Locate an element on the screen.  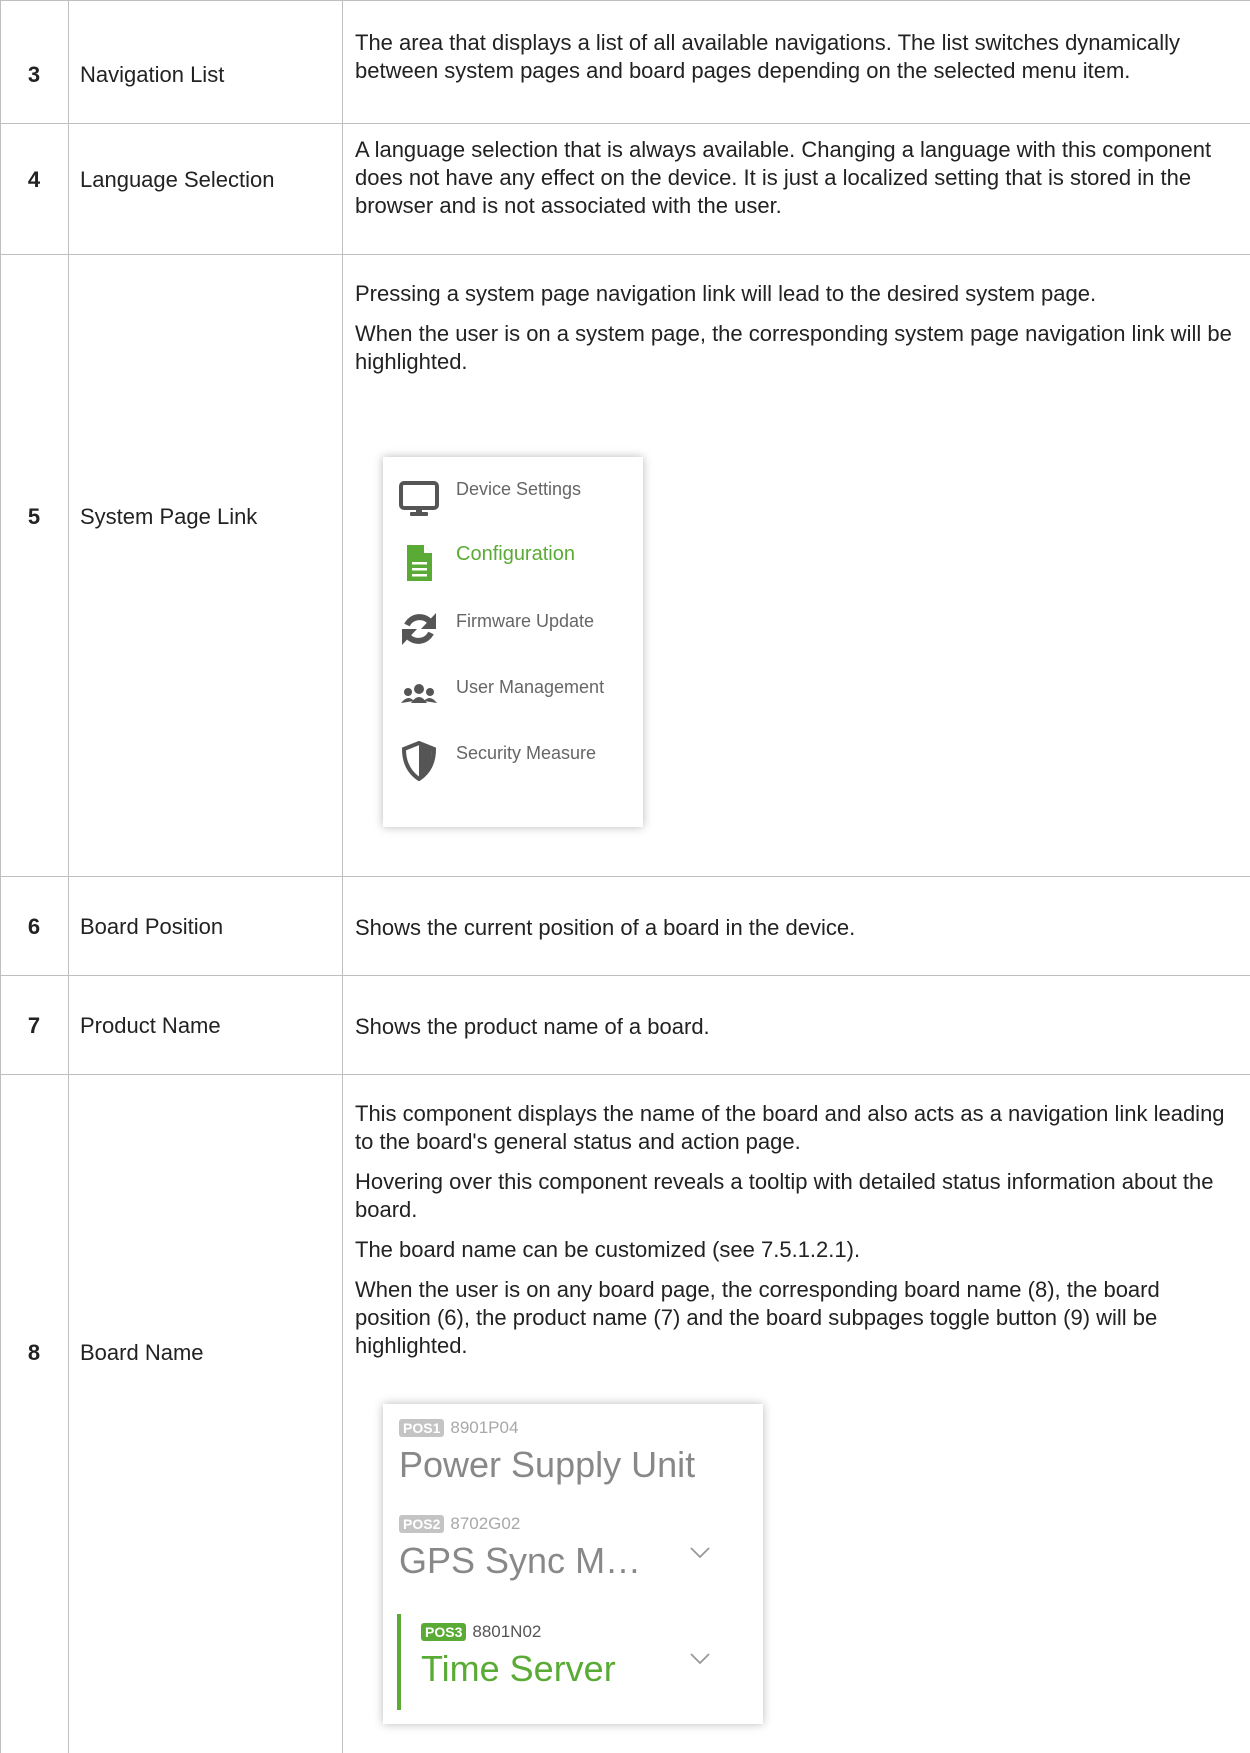
row-number: 3 is located at coordinates (34, 74).